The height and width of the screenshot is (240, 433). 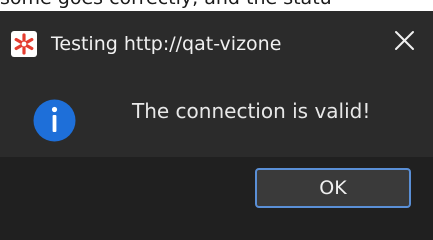 I want to click on ok-button: OK, so click(x=333, y=188).